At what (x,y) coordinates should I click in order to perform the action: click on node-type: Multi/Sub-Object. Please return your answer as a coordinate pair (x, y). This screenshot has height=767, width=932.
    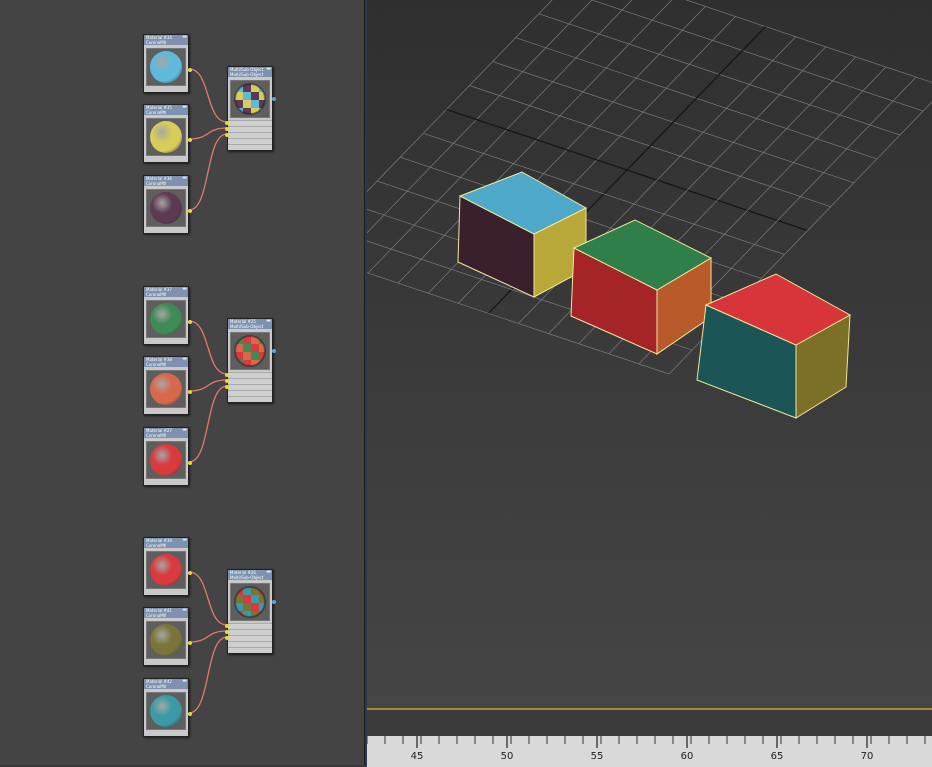
    Looking at the image, I should click on (247, 74).